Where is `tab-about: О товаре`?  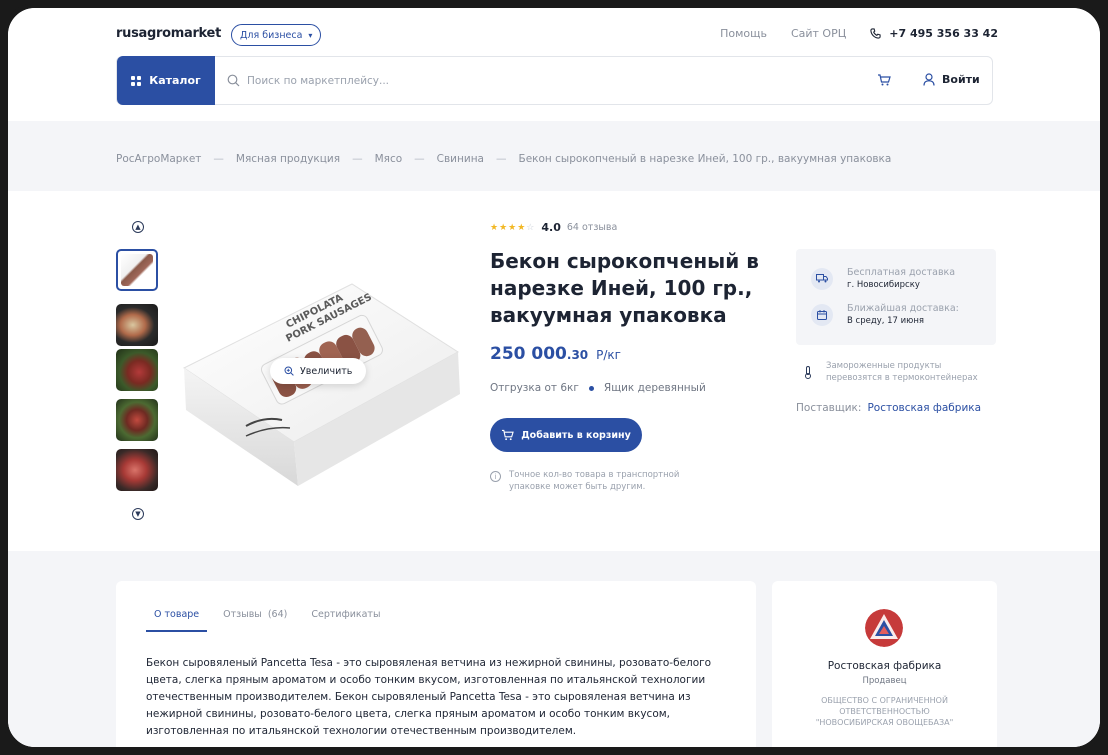
tab-about: О товаре is located at coordinates (177, 620).